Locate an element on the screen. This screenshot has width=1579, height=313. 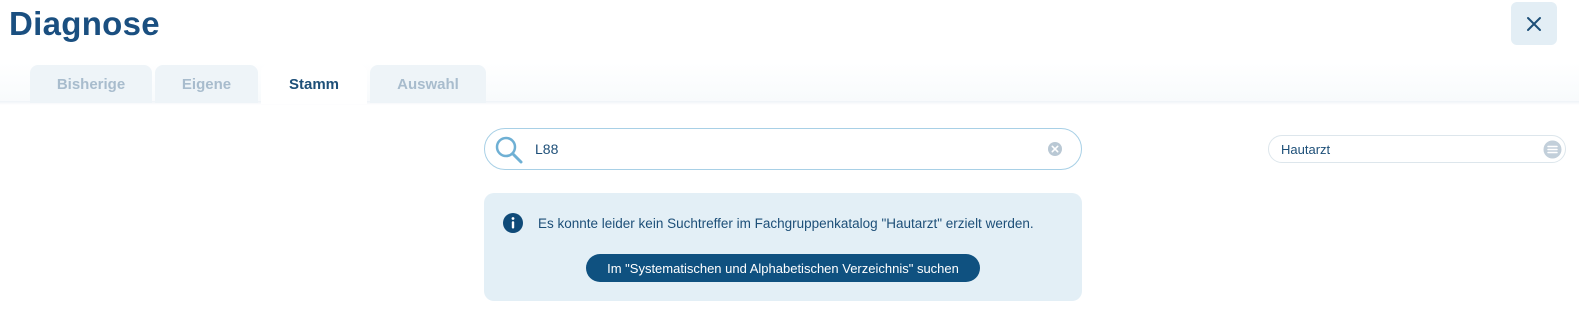
tab-bisherige: Bisherige is located at coordinates (91, 84).